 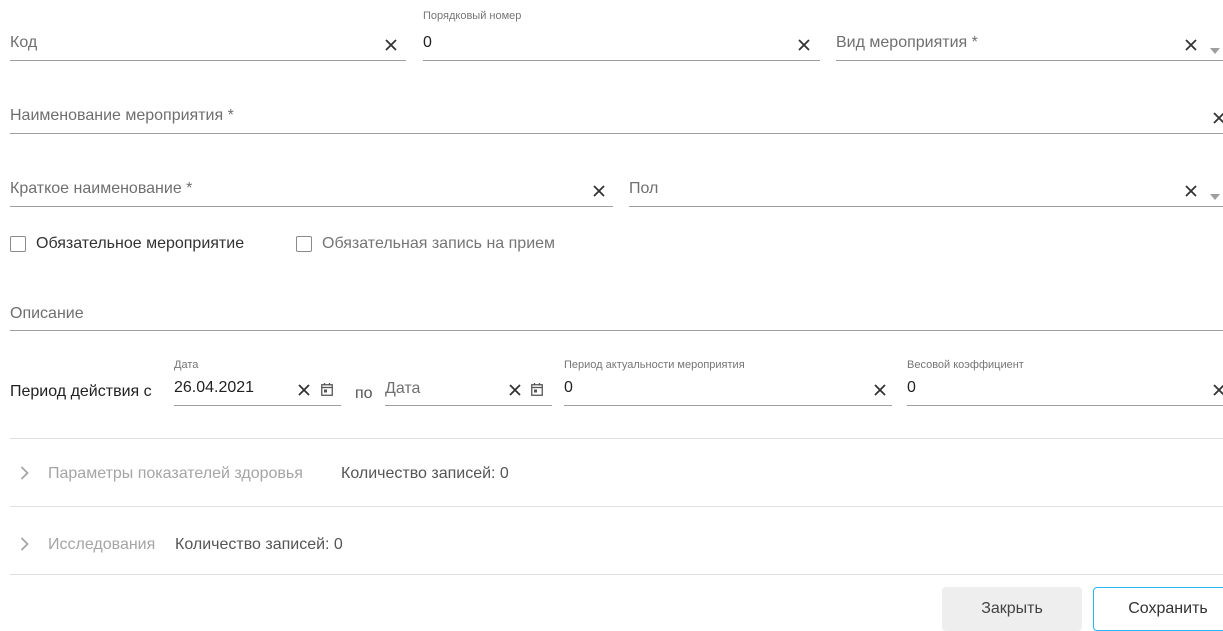 What do you see at coordinates (1029, 60) in the screenshot?
I see `event-type-underline` at bounding box center [1029, 60].